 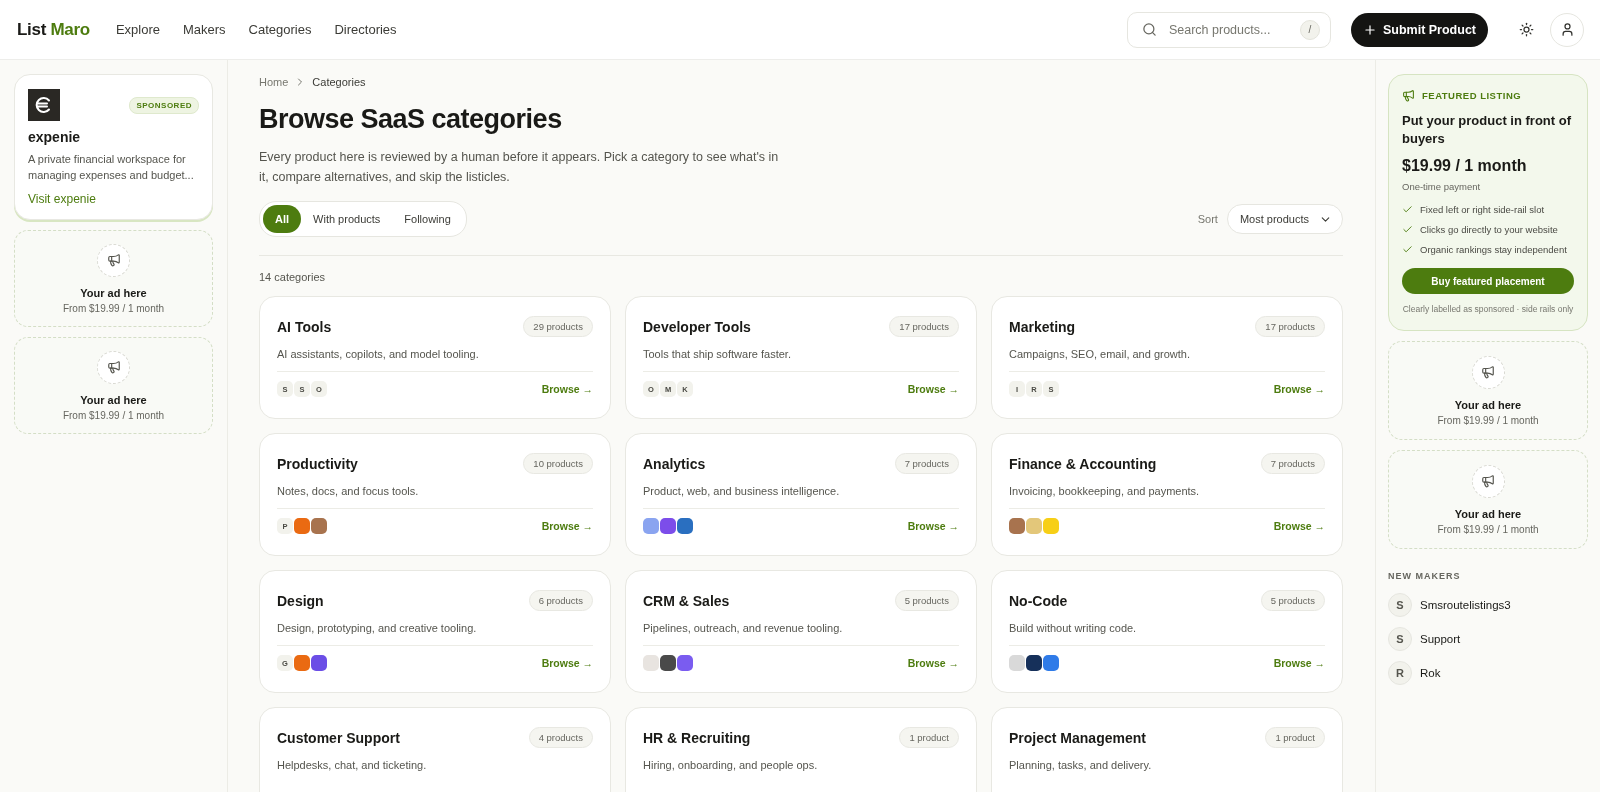 I want to click on product-count: 5 products, so click(x=926, y=600).